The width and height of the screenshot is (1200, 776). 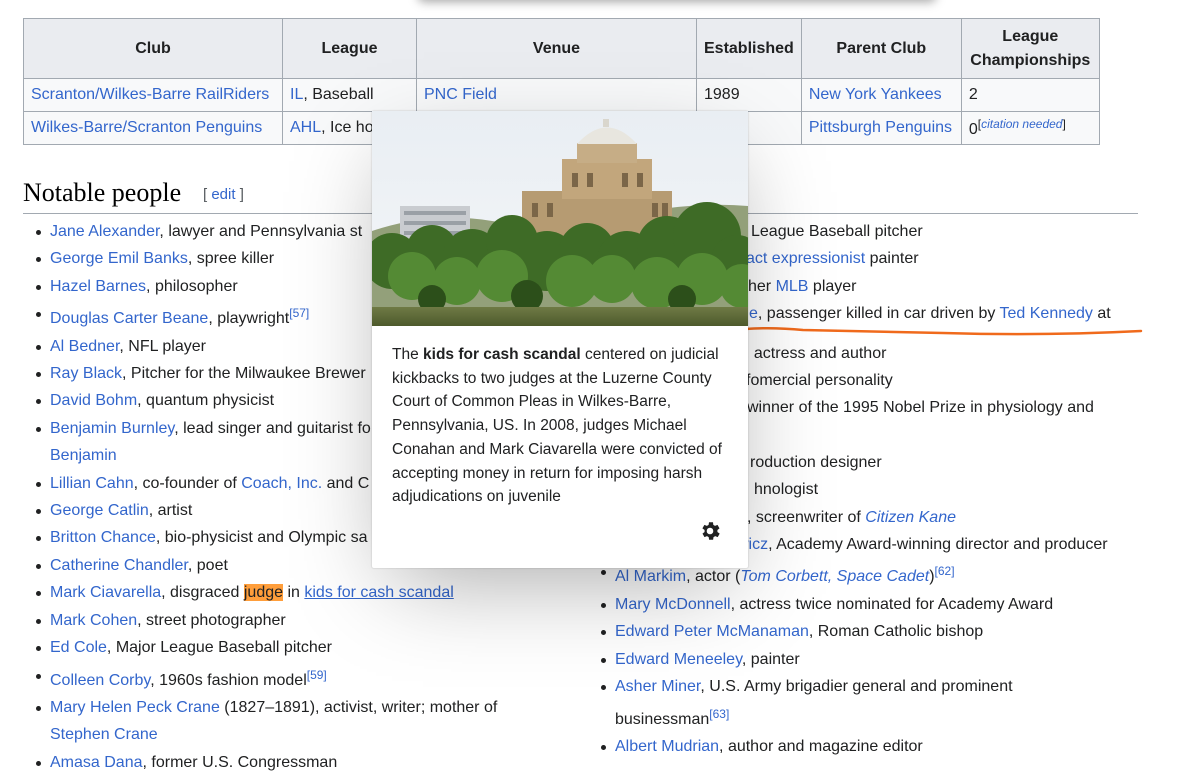 I want to click on club-cell: Scranton/Wilkes-Barre RailRiders, so click(x=153, y=95).